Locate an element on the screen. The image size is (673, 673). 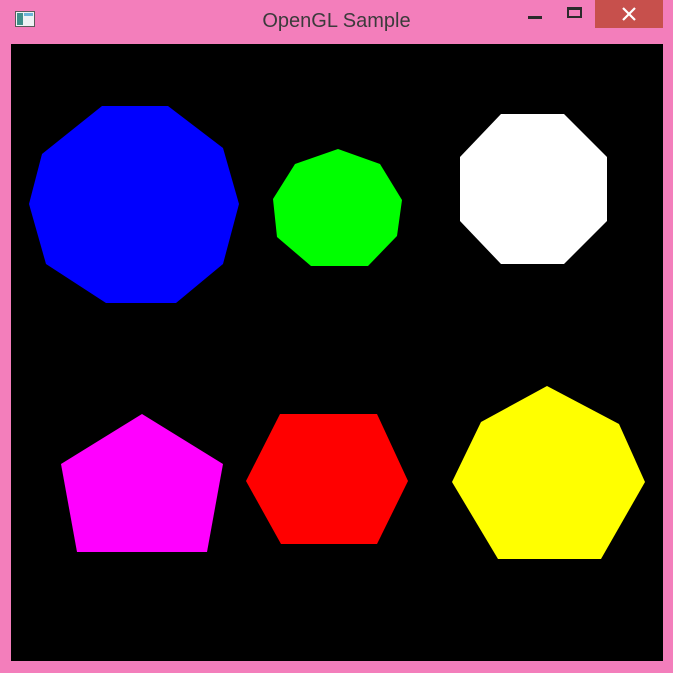
close-icon is located at coordinates (629, 14).